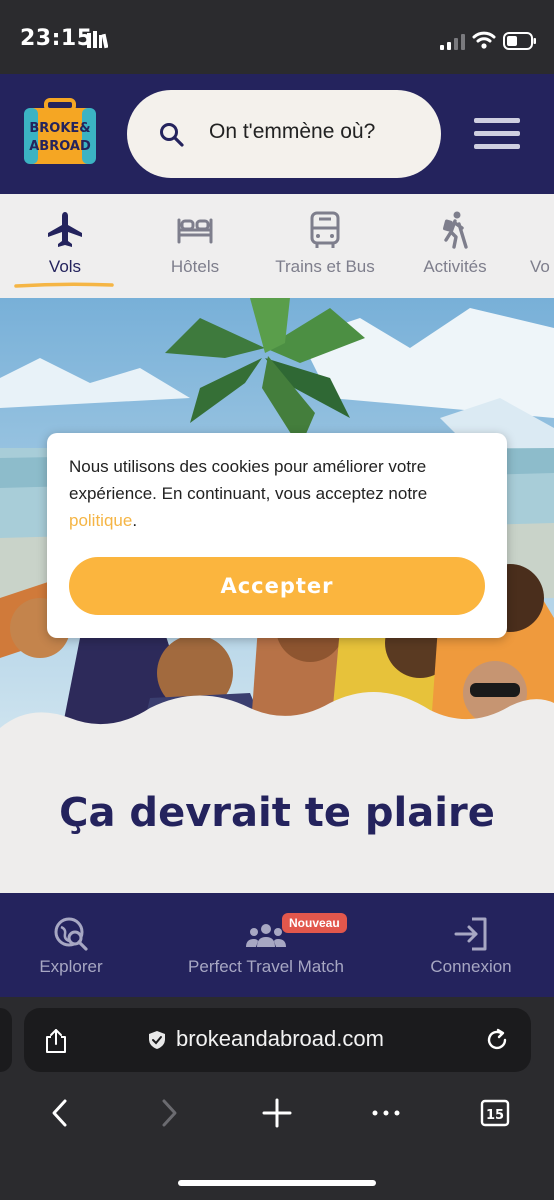 The height and width of the screenshot is (1200, 554). I want to click on recommendations-section: Ça devrait te plaire, so click(277, 817).